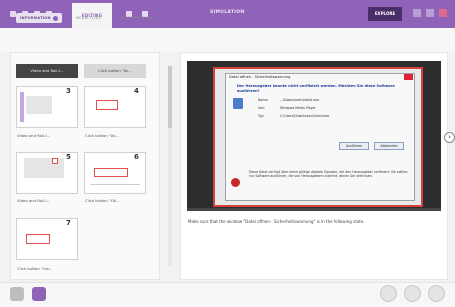 The image size is (455, 307). I want to click on window-title: SIMULATION, so click(227, 12).